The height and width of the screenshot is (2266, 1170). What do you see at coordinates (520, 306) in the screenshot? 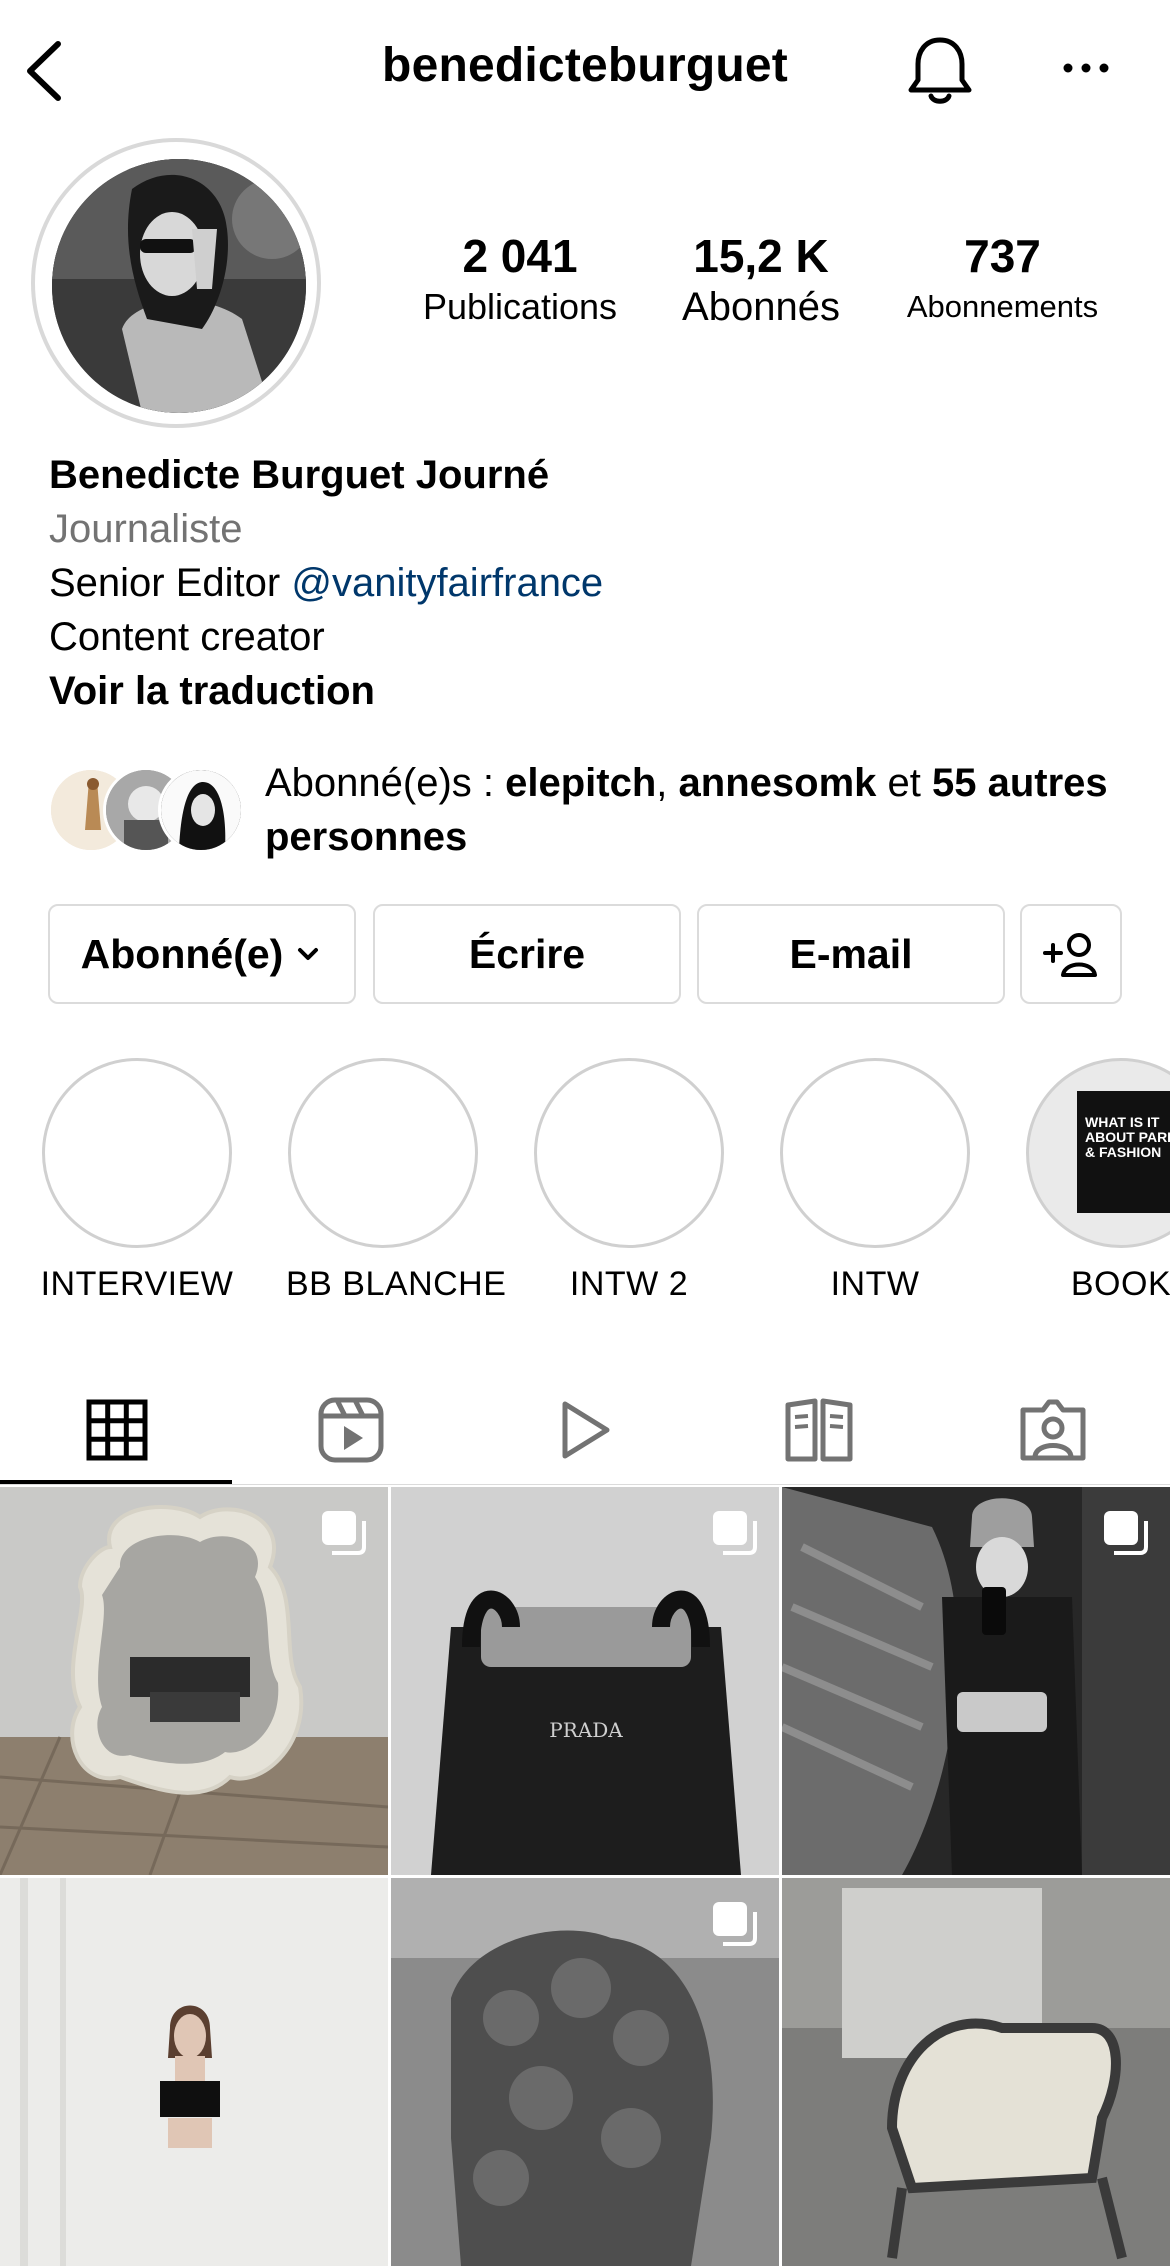
I see `posts-label: Publications` at bounding box center [520, 306].